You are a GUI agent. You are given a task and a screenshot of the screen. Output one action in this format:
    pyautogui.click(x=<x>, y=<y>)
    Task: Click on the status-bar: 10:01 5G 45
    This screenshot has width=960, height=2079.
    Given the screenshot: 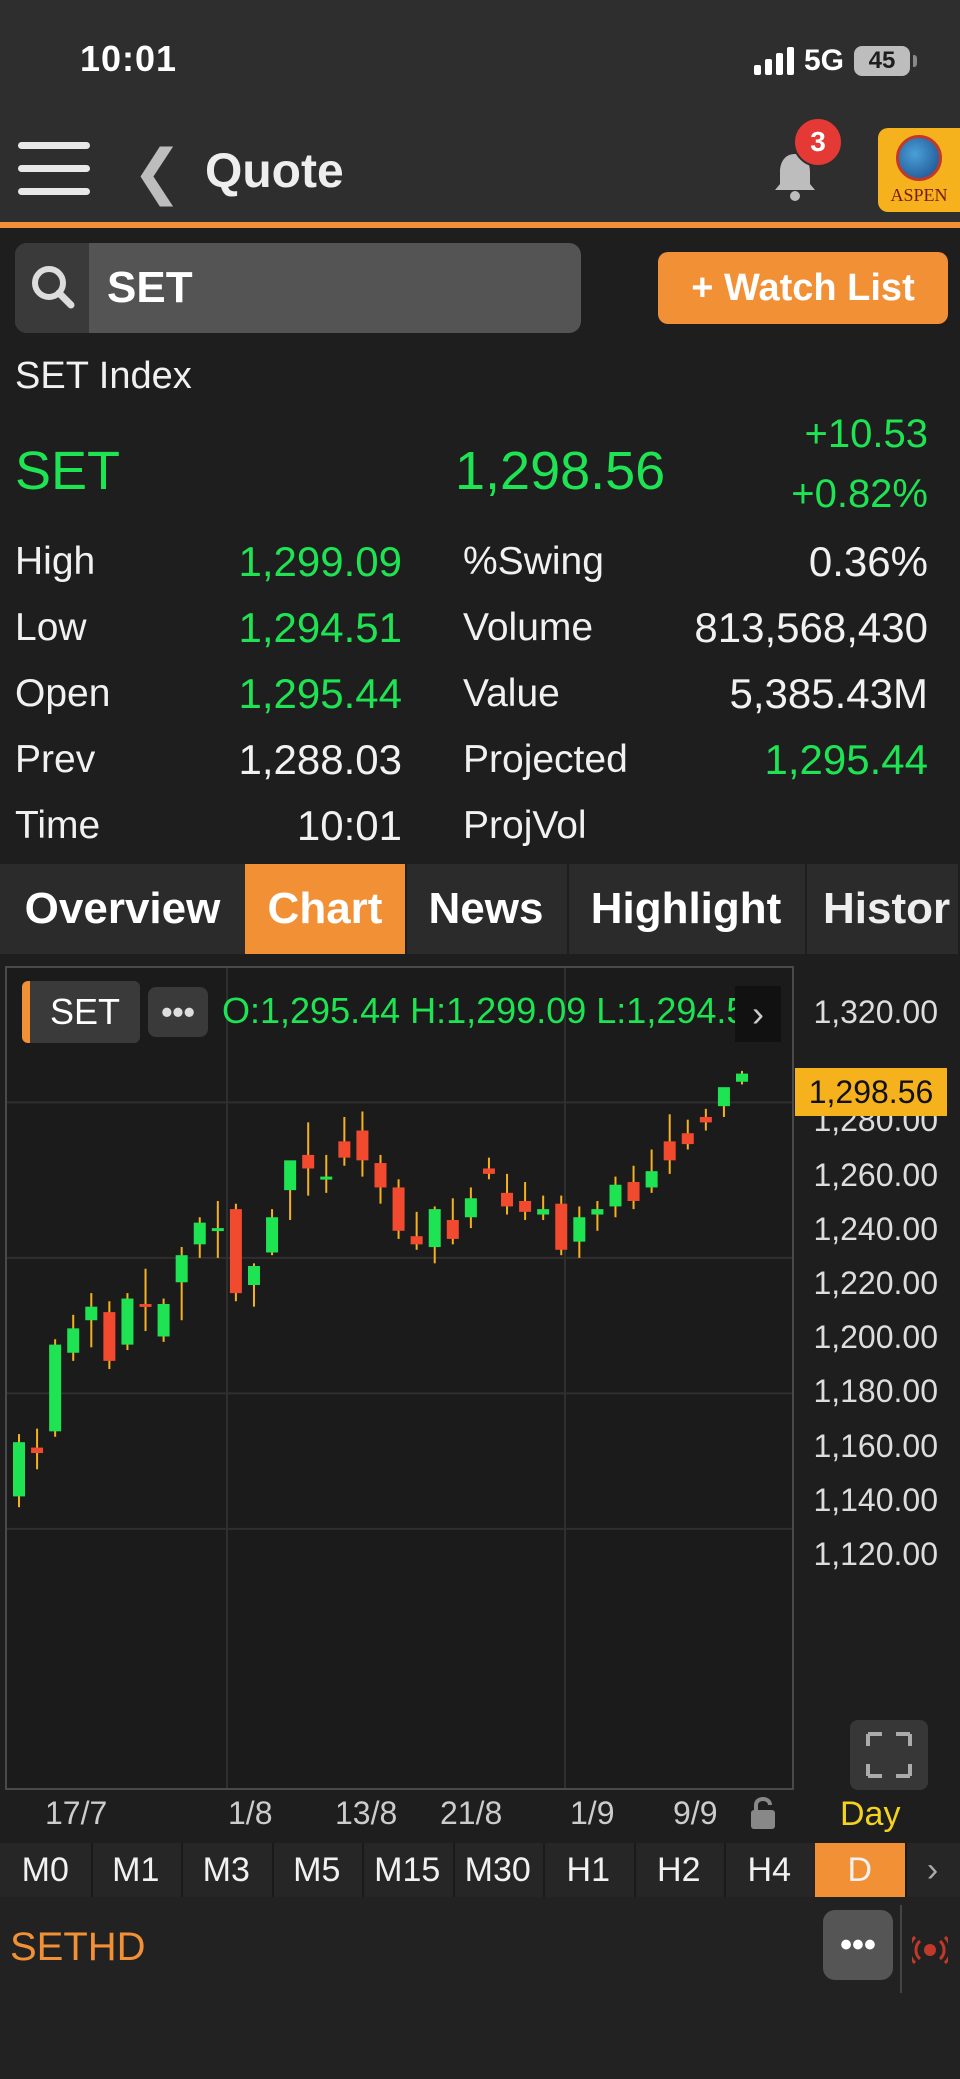 What is the action you would take?
    pyautogui.click(x=480, y=60)
    